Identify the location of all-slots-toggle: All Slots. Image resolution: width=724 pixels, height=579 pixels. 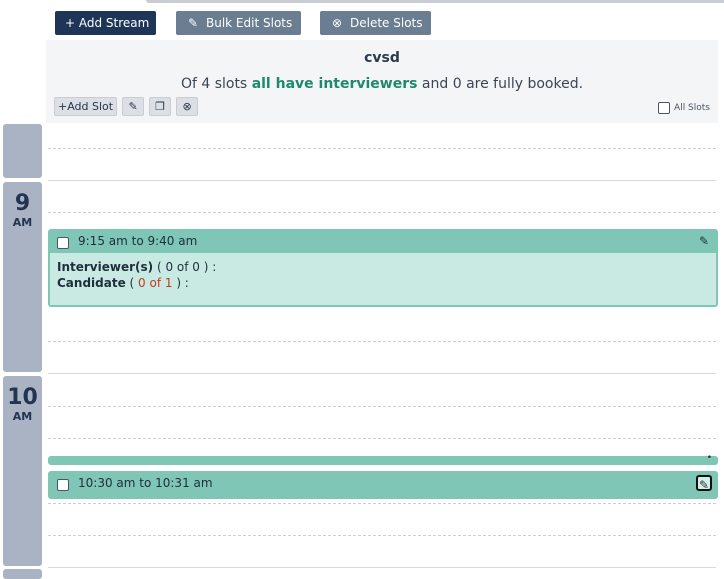
(684, 108).